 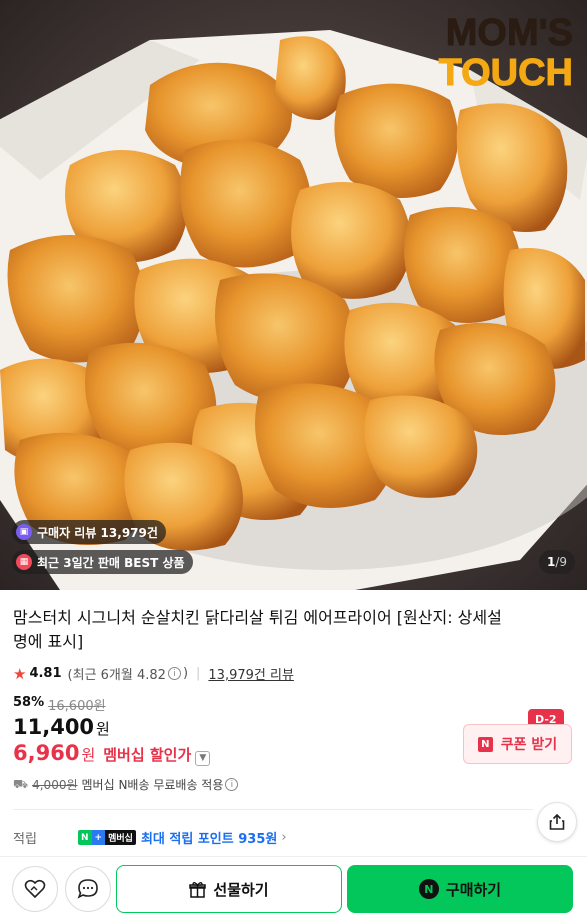 I want to click on talk-button, so click(x=88, y=889).